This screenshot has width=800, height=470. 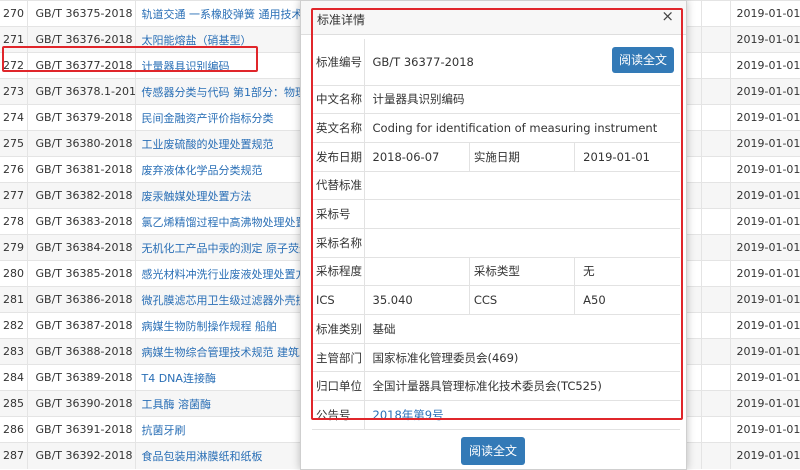 I want to click on field-value-dept: 国家标准化管理委员会(469), so click(x=522, y=358).